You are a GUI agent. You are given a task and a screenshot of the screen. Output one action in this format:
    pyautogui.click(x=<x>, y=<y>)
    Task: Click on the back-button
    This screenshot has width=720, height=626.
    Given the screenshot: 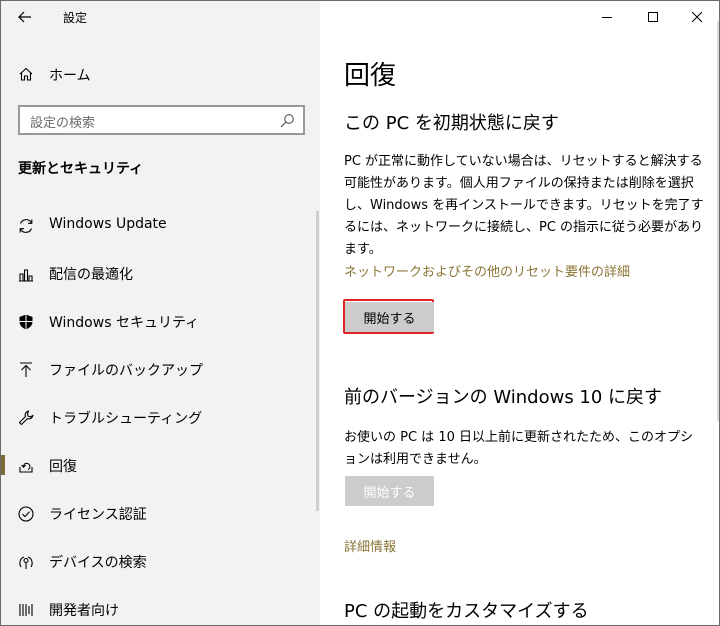 What is the action you would take?
    pyautogui.click(x=25, y=17)
    